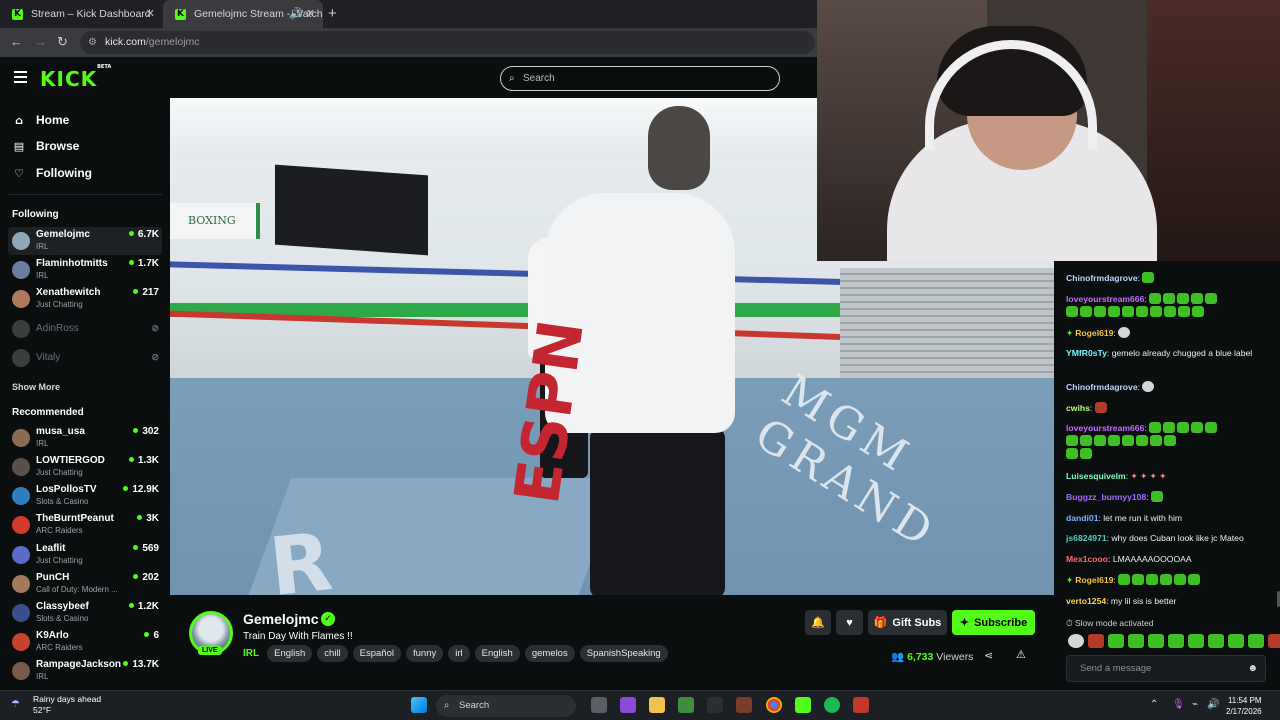  Describe the element at coordinates (818, 622) in the screenshot. I see `notification-bell-button: 🔔` at that location.